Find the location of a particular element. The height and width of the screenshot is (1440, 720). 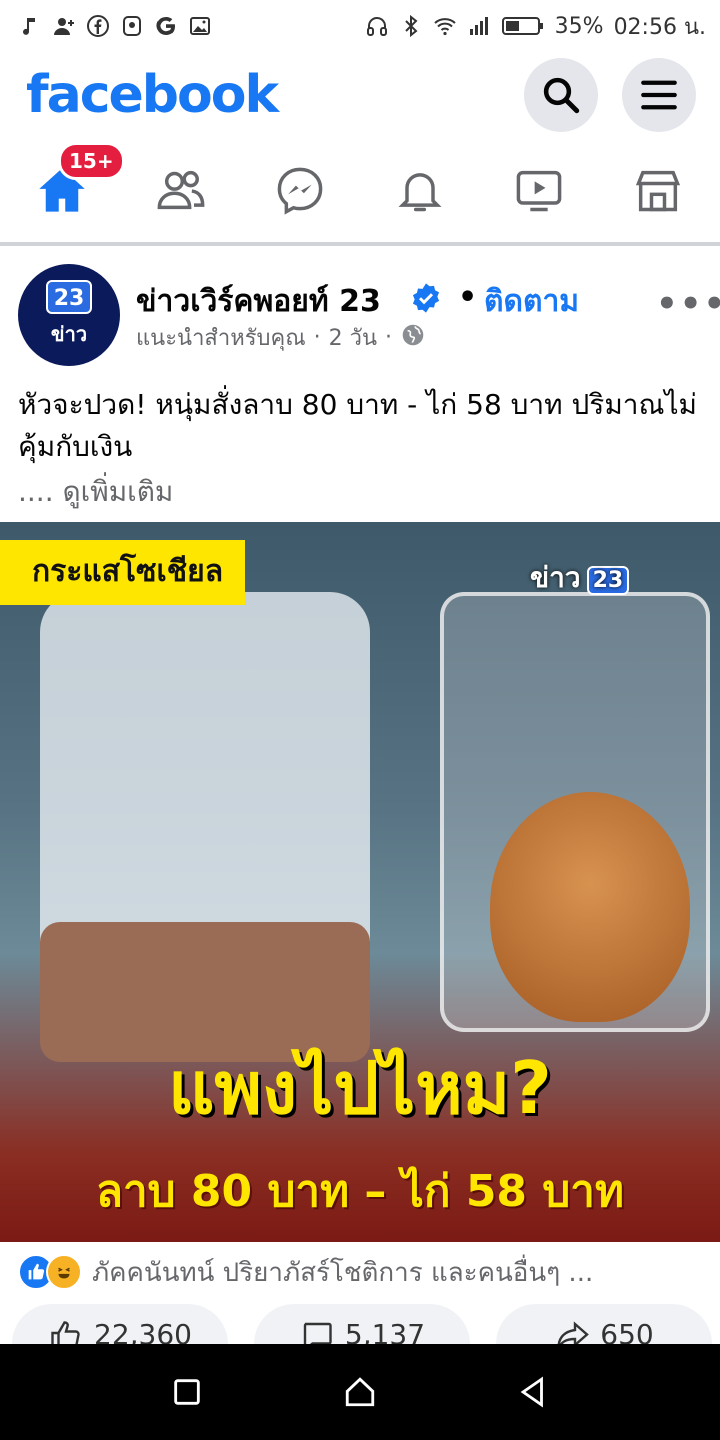

music-icon is located at coordinates (30, 26).